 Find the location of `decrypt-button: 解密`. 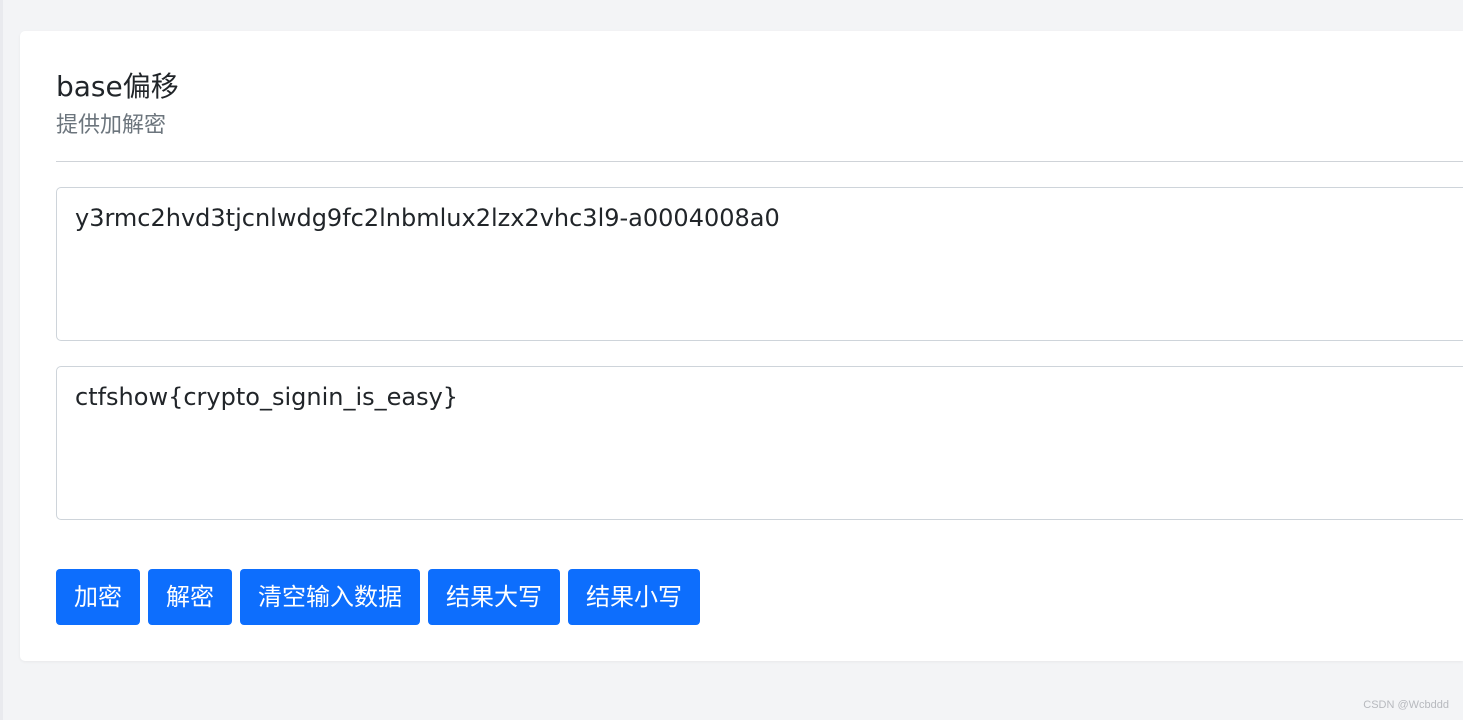

decrypt-button: 解密 is located at coordinates (190, 597).